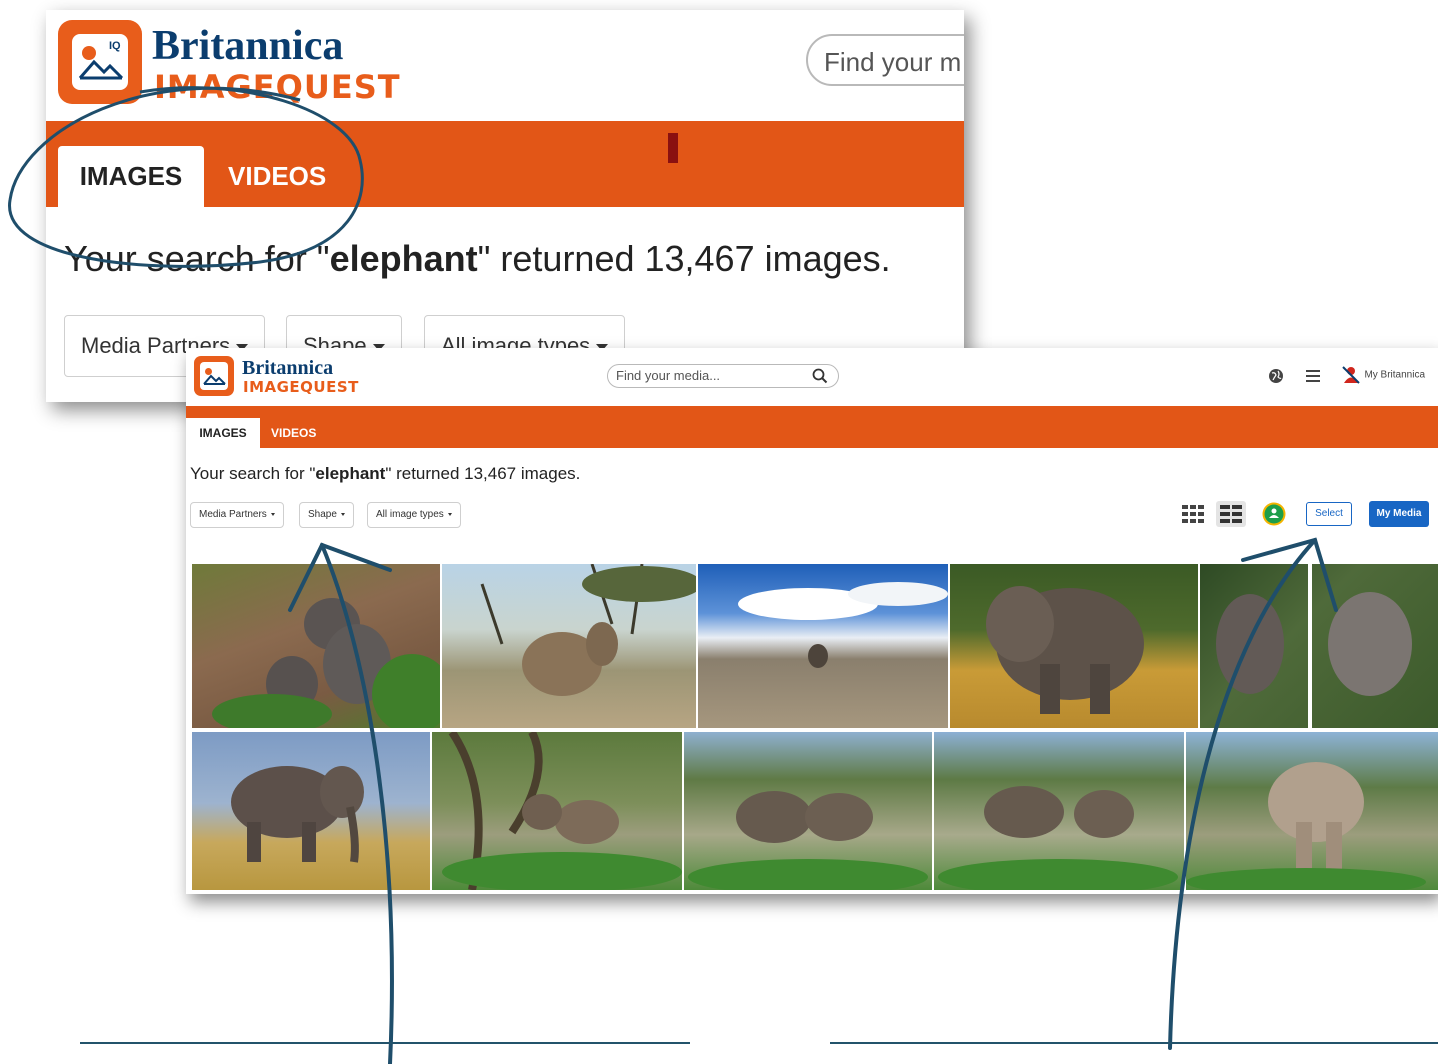 Image resolution: width=1438 pixels, height=1064 pixels. I want to click on arrow-select-button, so click(1253, 793).